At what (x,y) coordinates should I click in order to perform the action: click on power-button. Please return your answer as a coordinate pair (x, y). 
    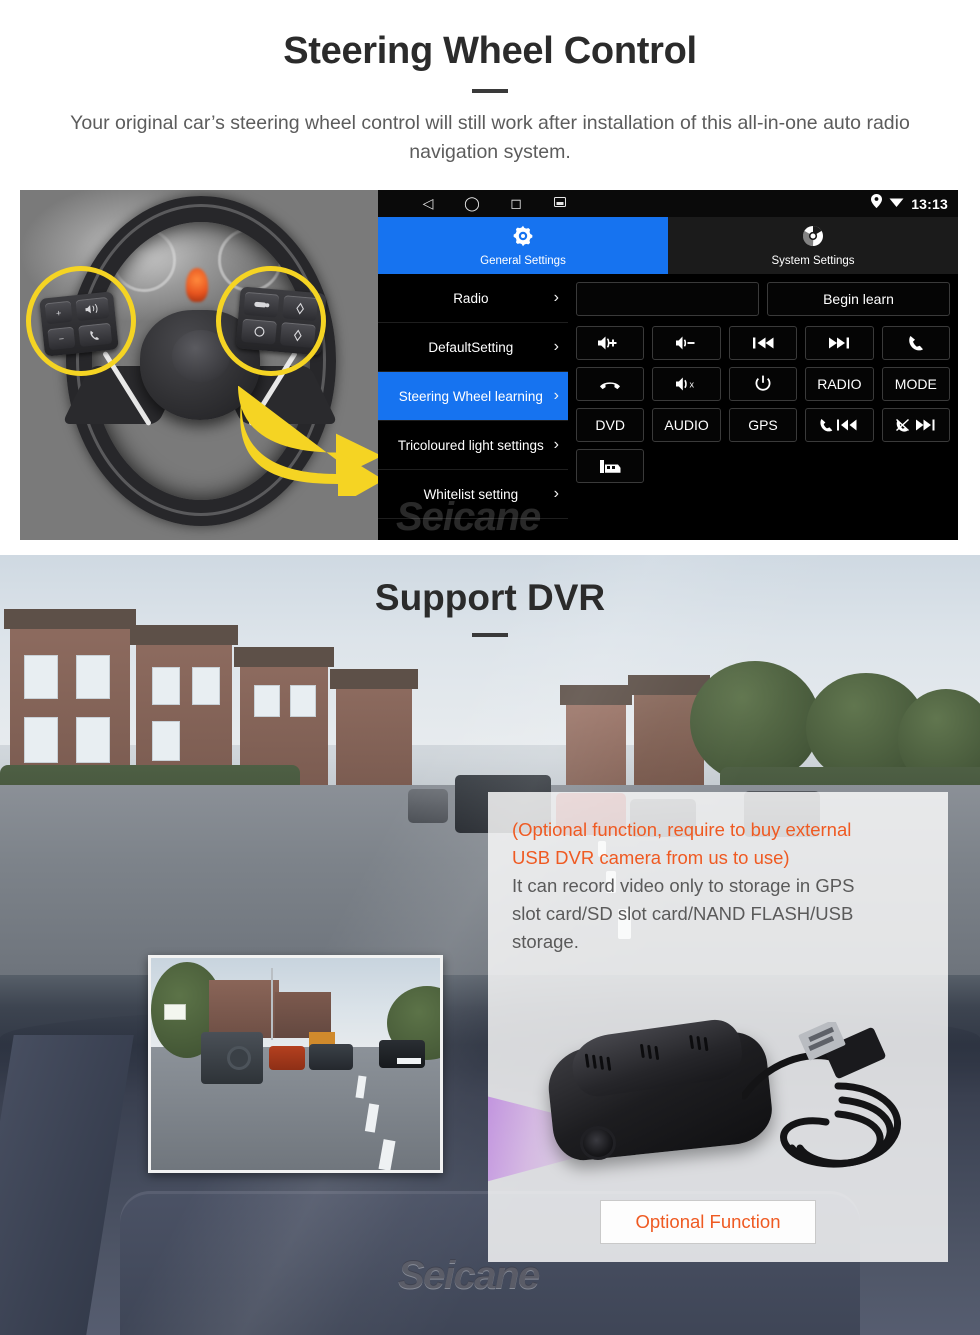
    Looking at the image, I should click on (763, 384).